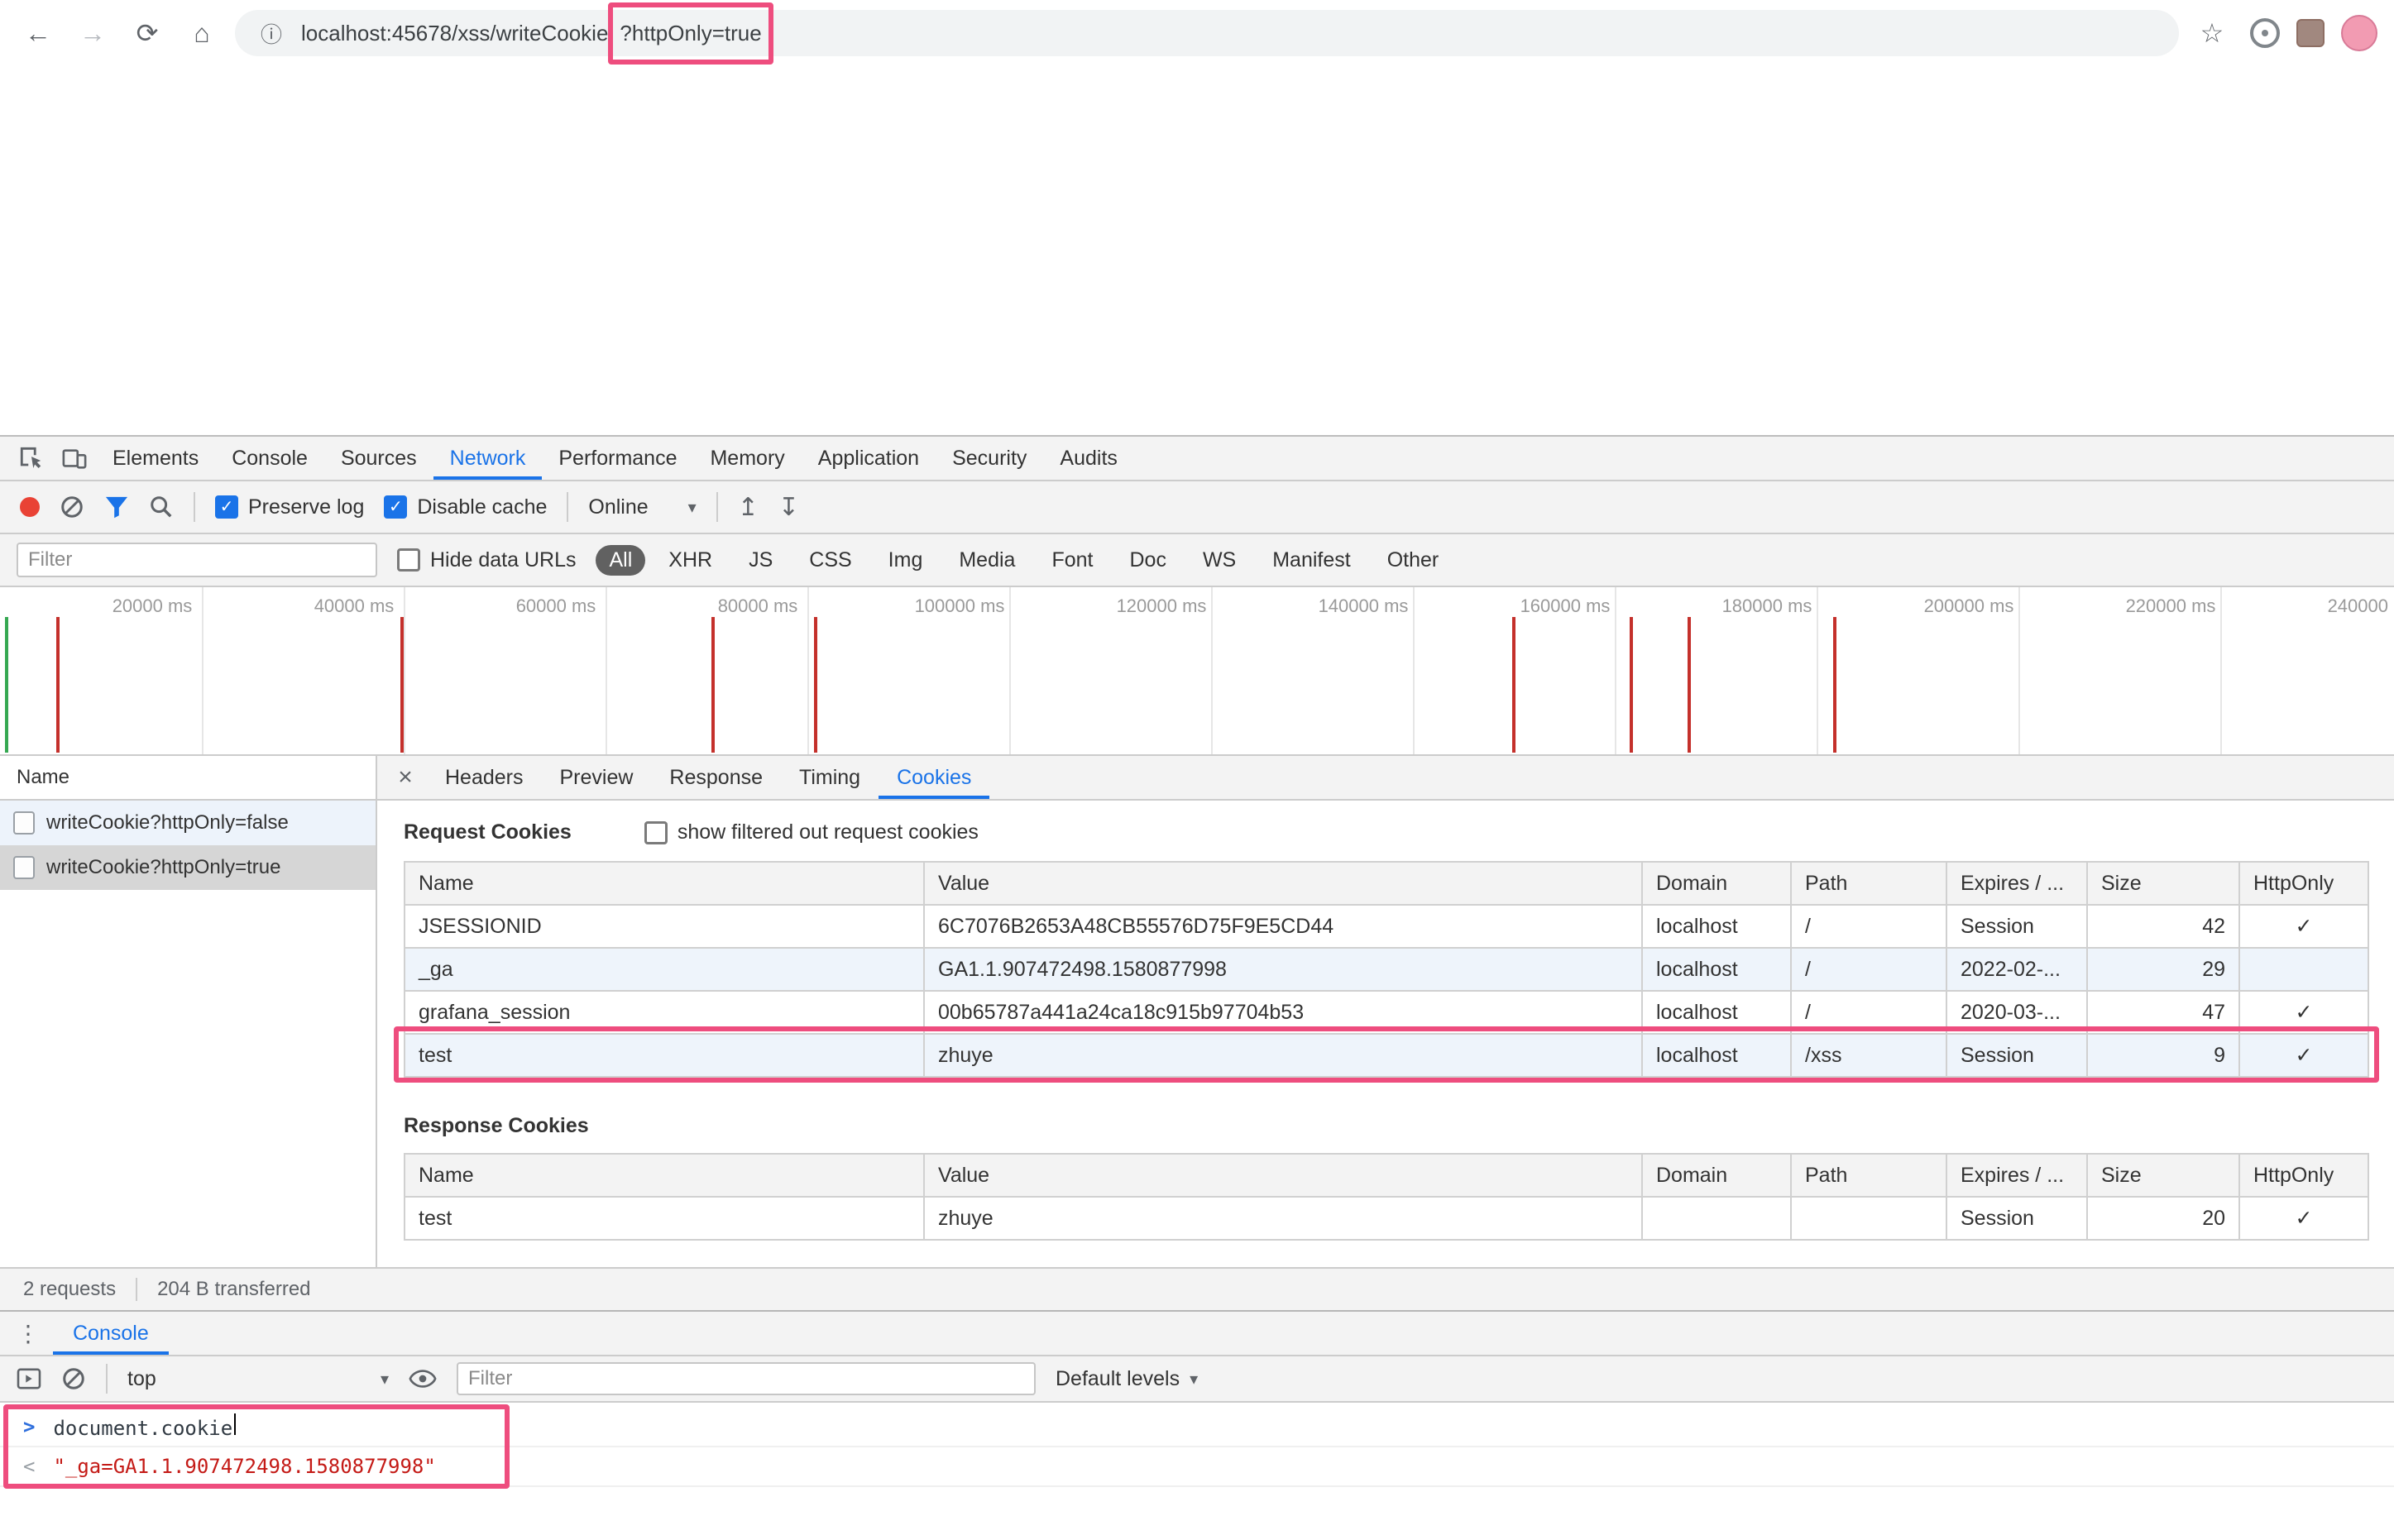  Describe the element at coordinates (617, 458) in the screenshot. I see `tab-performance: Performance` at that location.